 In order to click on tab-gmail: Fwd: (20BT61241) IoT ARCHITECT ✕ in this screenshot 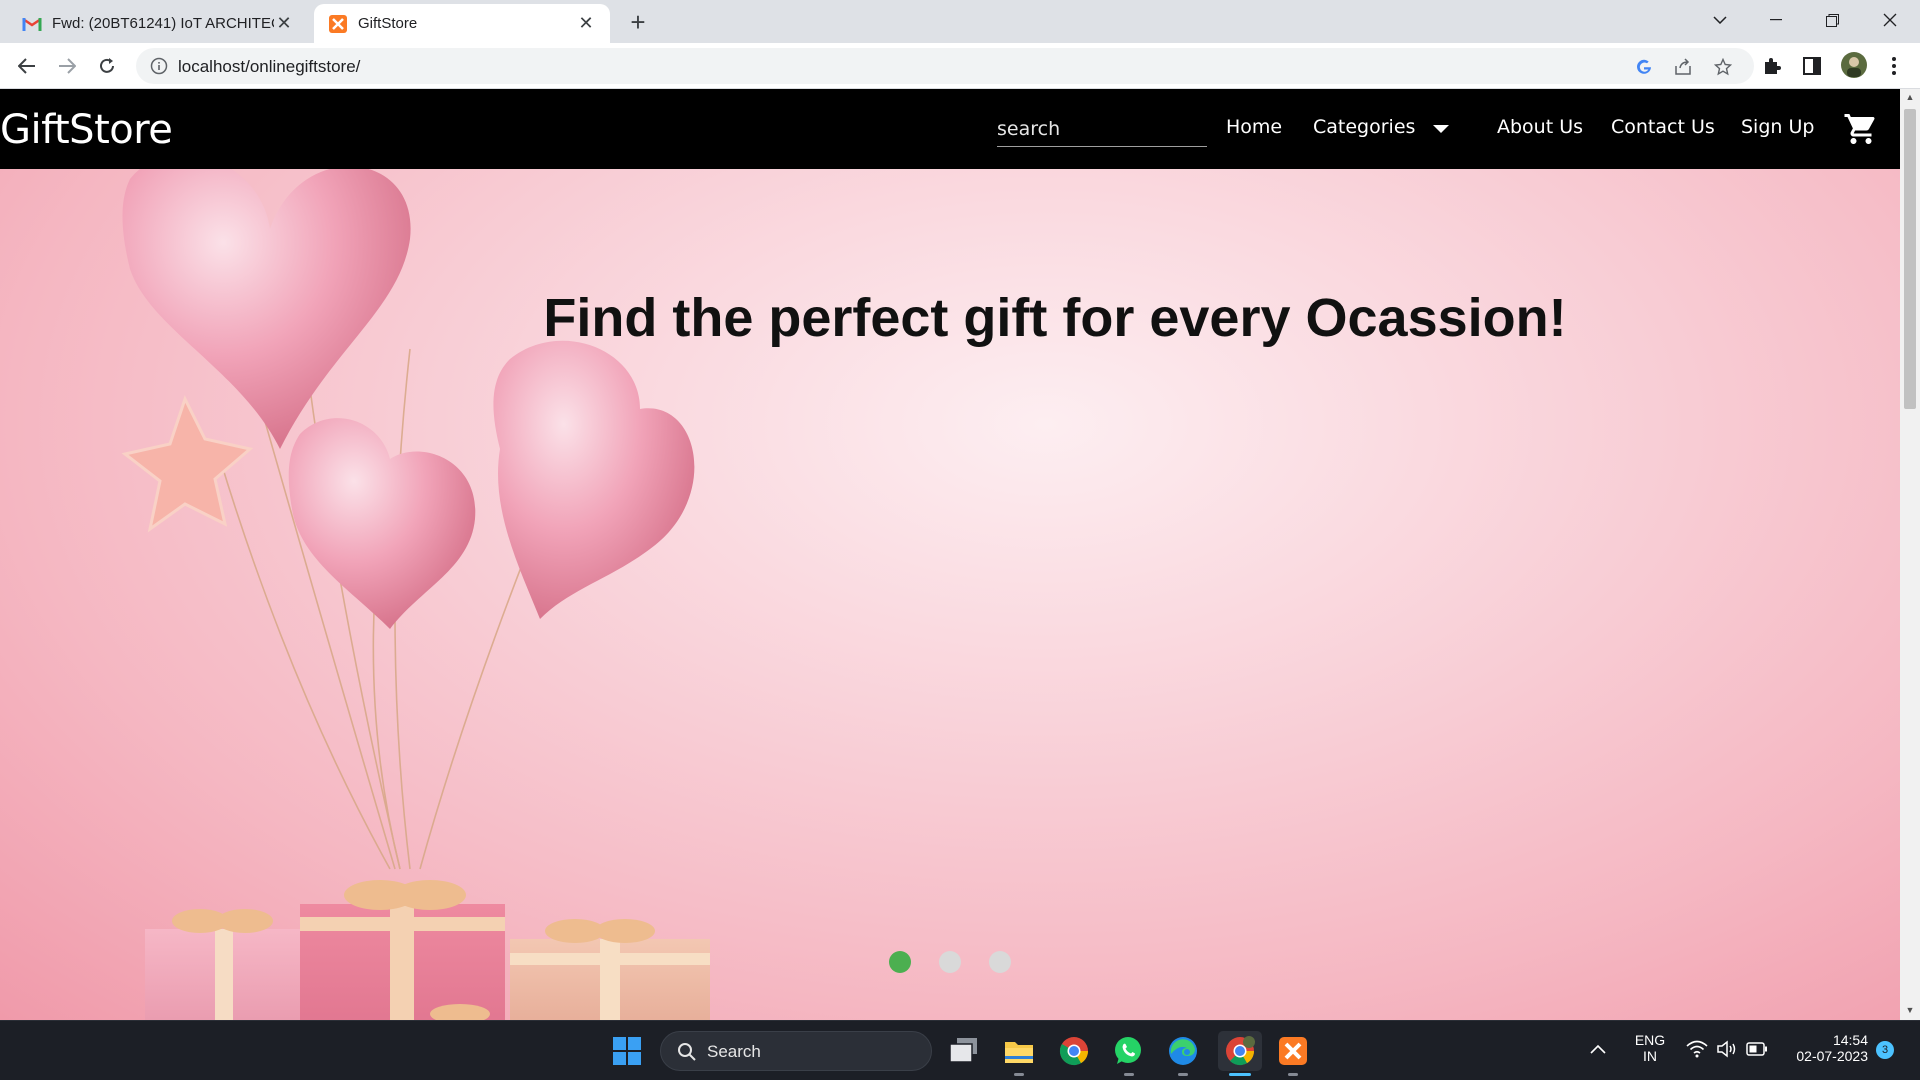, I will do `click(158, 23)`.